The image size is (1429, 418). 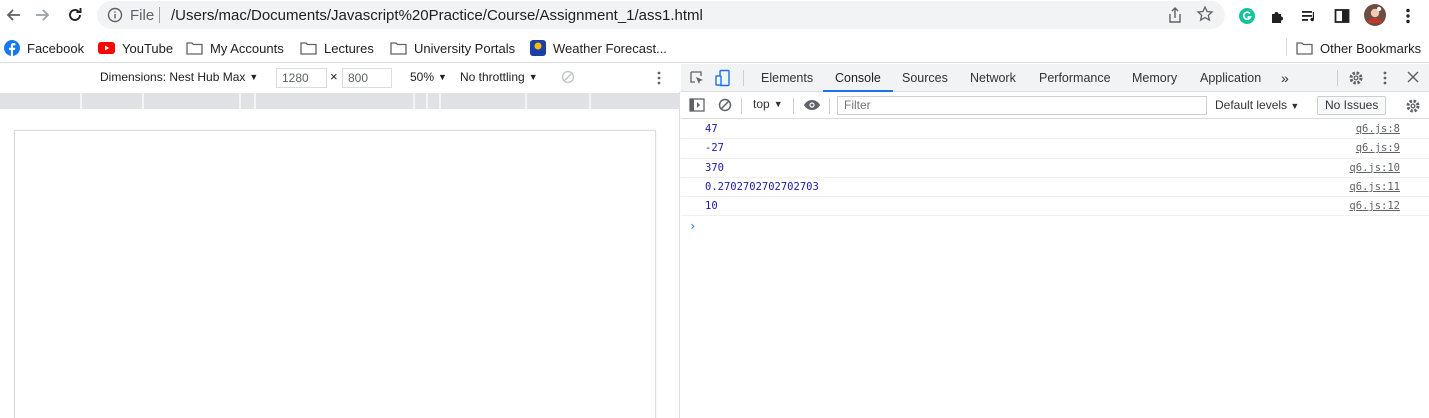 I want to click on forward-icon, so click(x=42, y=15).